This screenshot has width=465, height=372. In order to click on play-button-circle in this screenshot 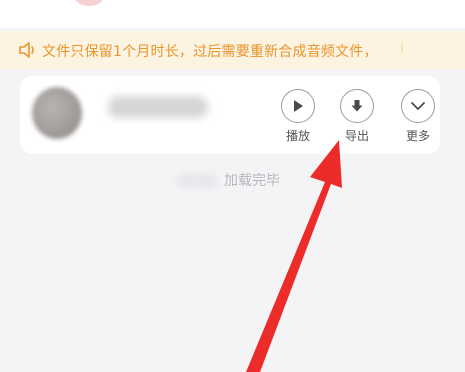, I will do `click(298, 106)`.